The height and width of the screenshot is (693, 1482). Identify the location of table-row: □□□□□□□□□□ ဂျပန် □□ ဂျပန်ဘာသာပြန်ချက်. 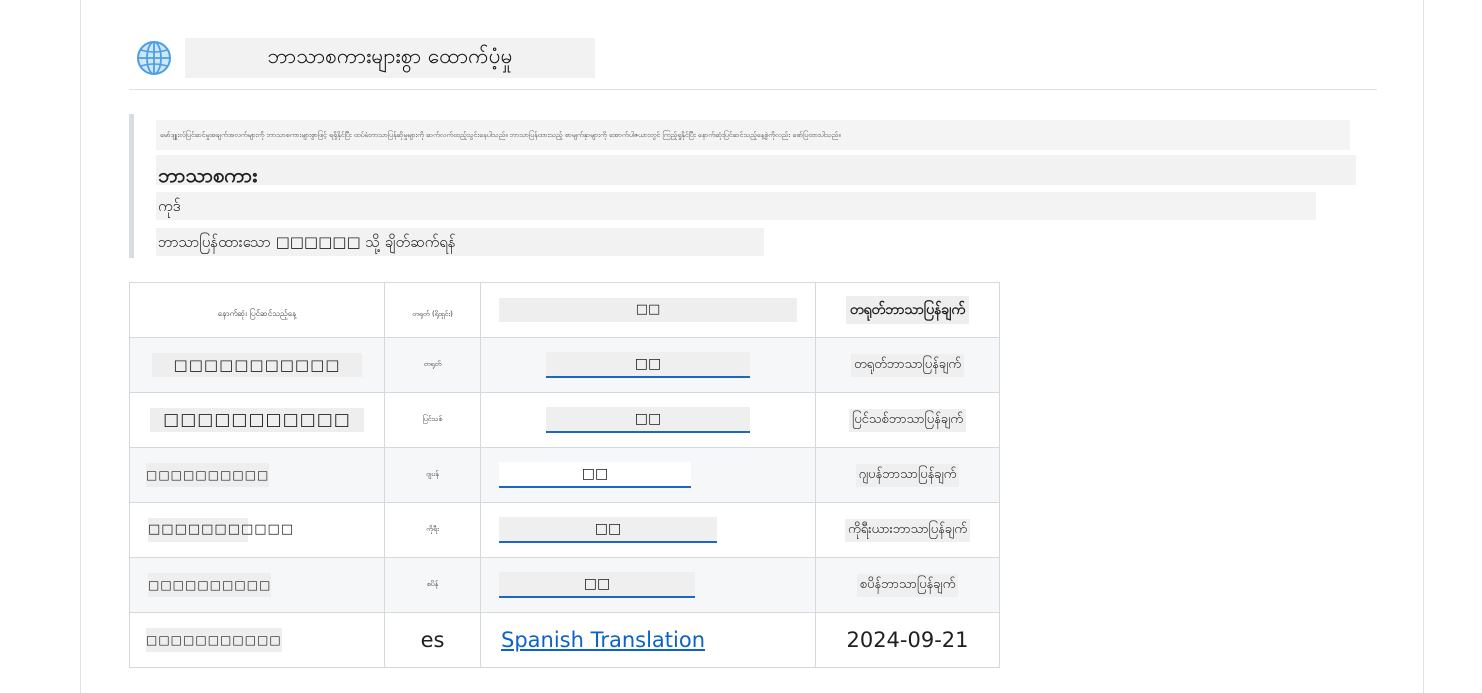
(564, 475).